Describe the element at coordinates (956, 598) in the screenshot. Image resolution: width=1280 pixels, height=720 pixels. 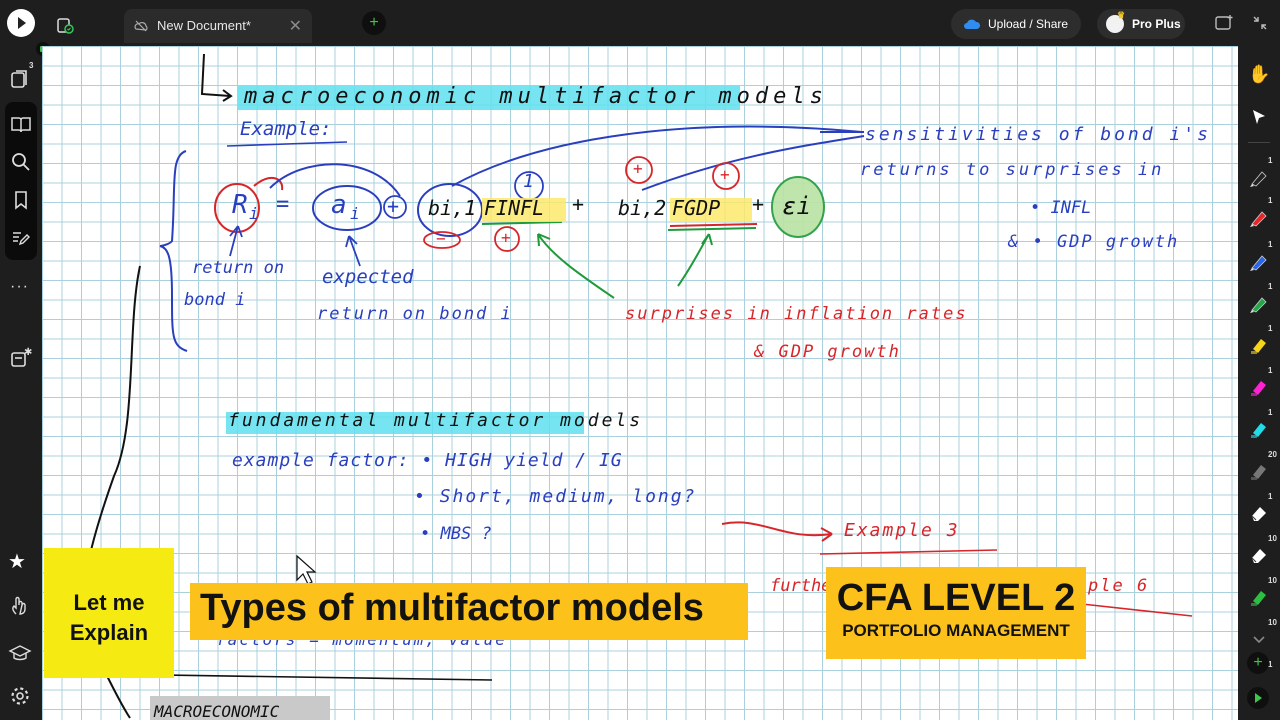
I see `cfa-level-title: CFA LEVEL 2` at that location.